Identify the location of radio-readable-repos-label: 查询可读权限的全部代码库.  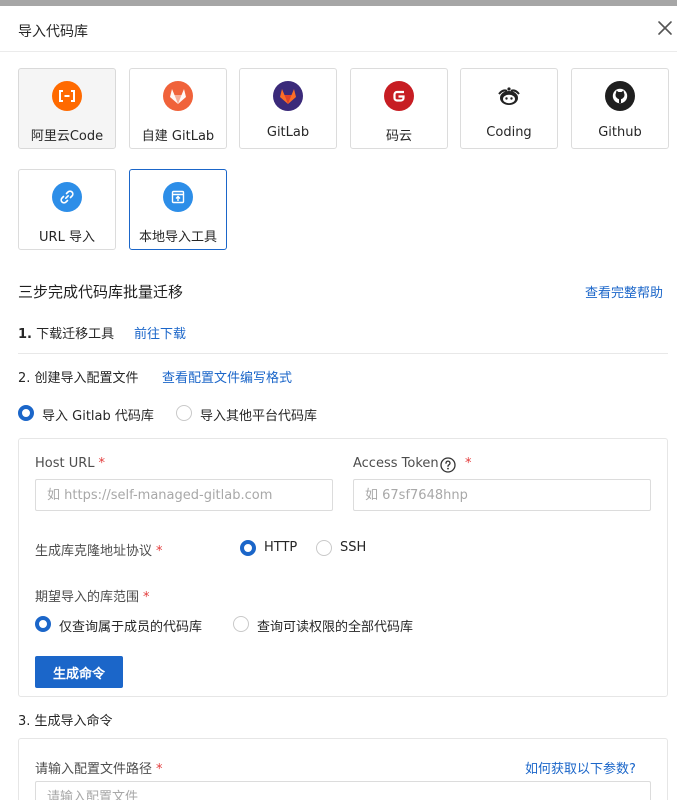
(335, 627).